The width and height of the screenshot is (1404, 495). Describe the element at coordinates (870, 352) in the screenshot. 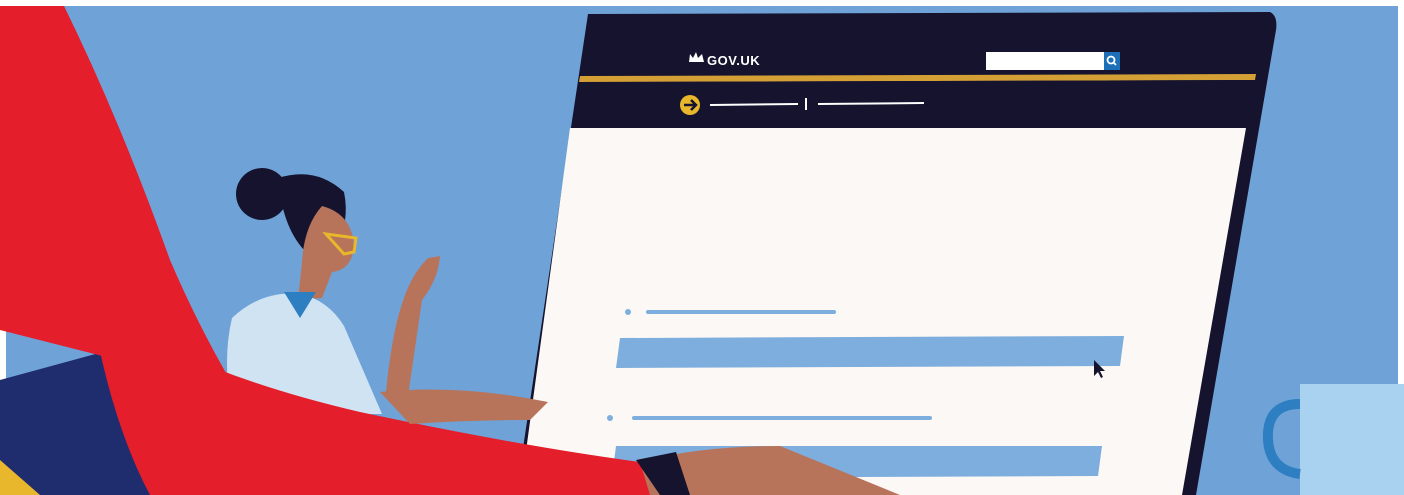

I see `content-answer-bar` at that location.